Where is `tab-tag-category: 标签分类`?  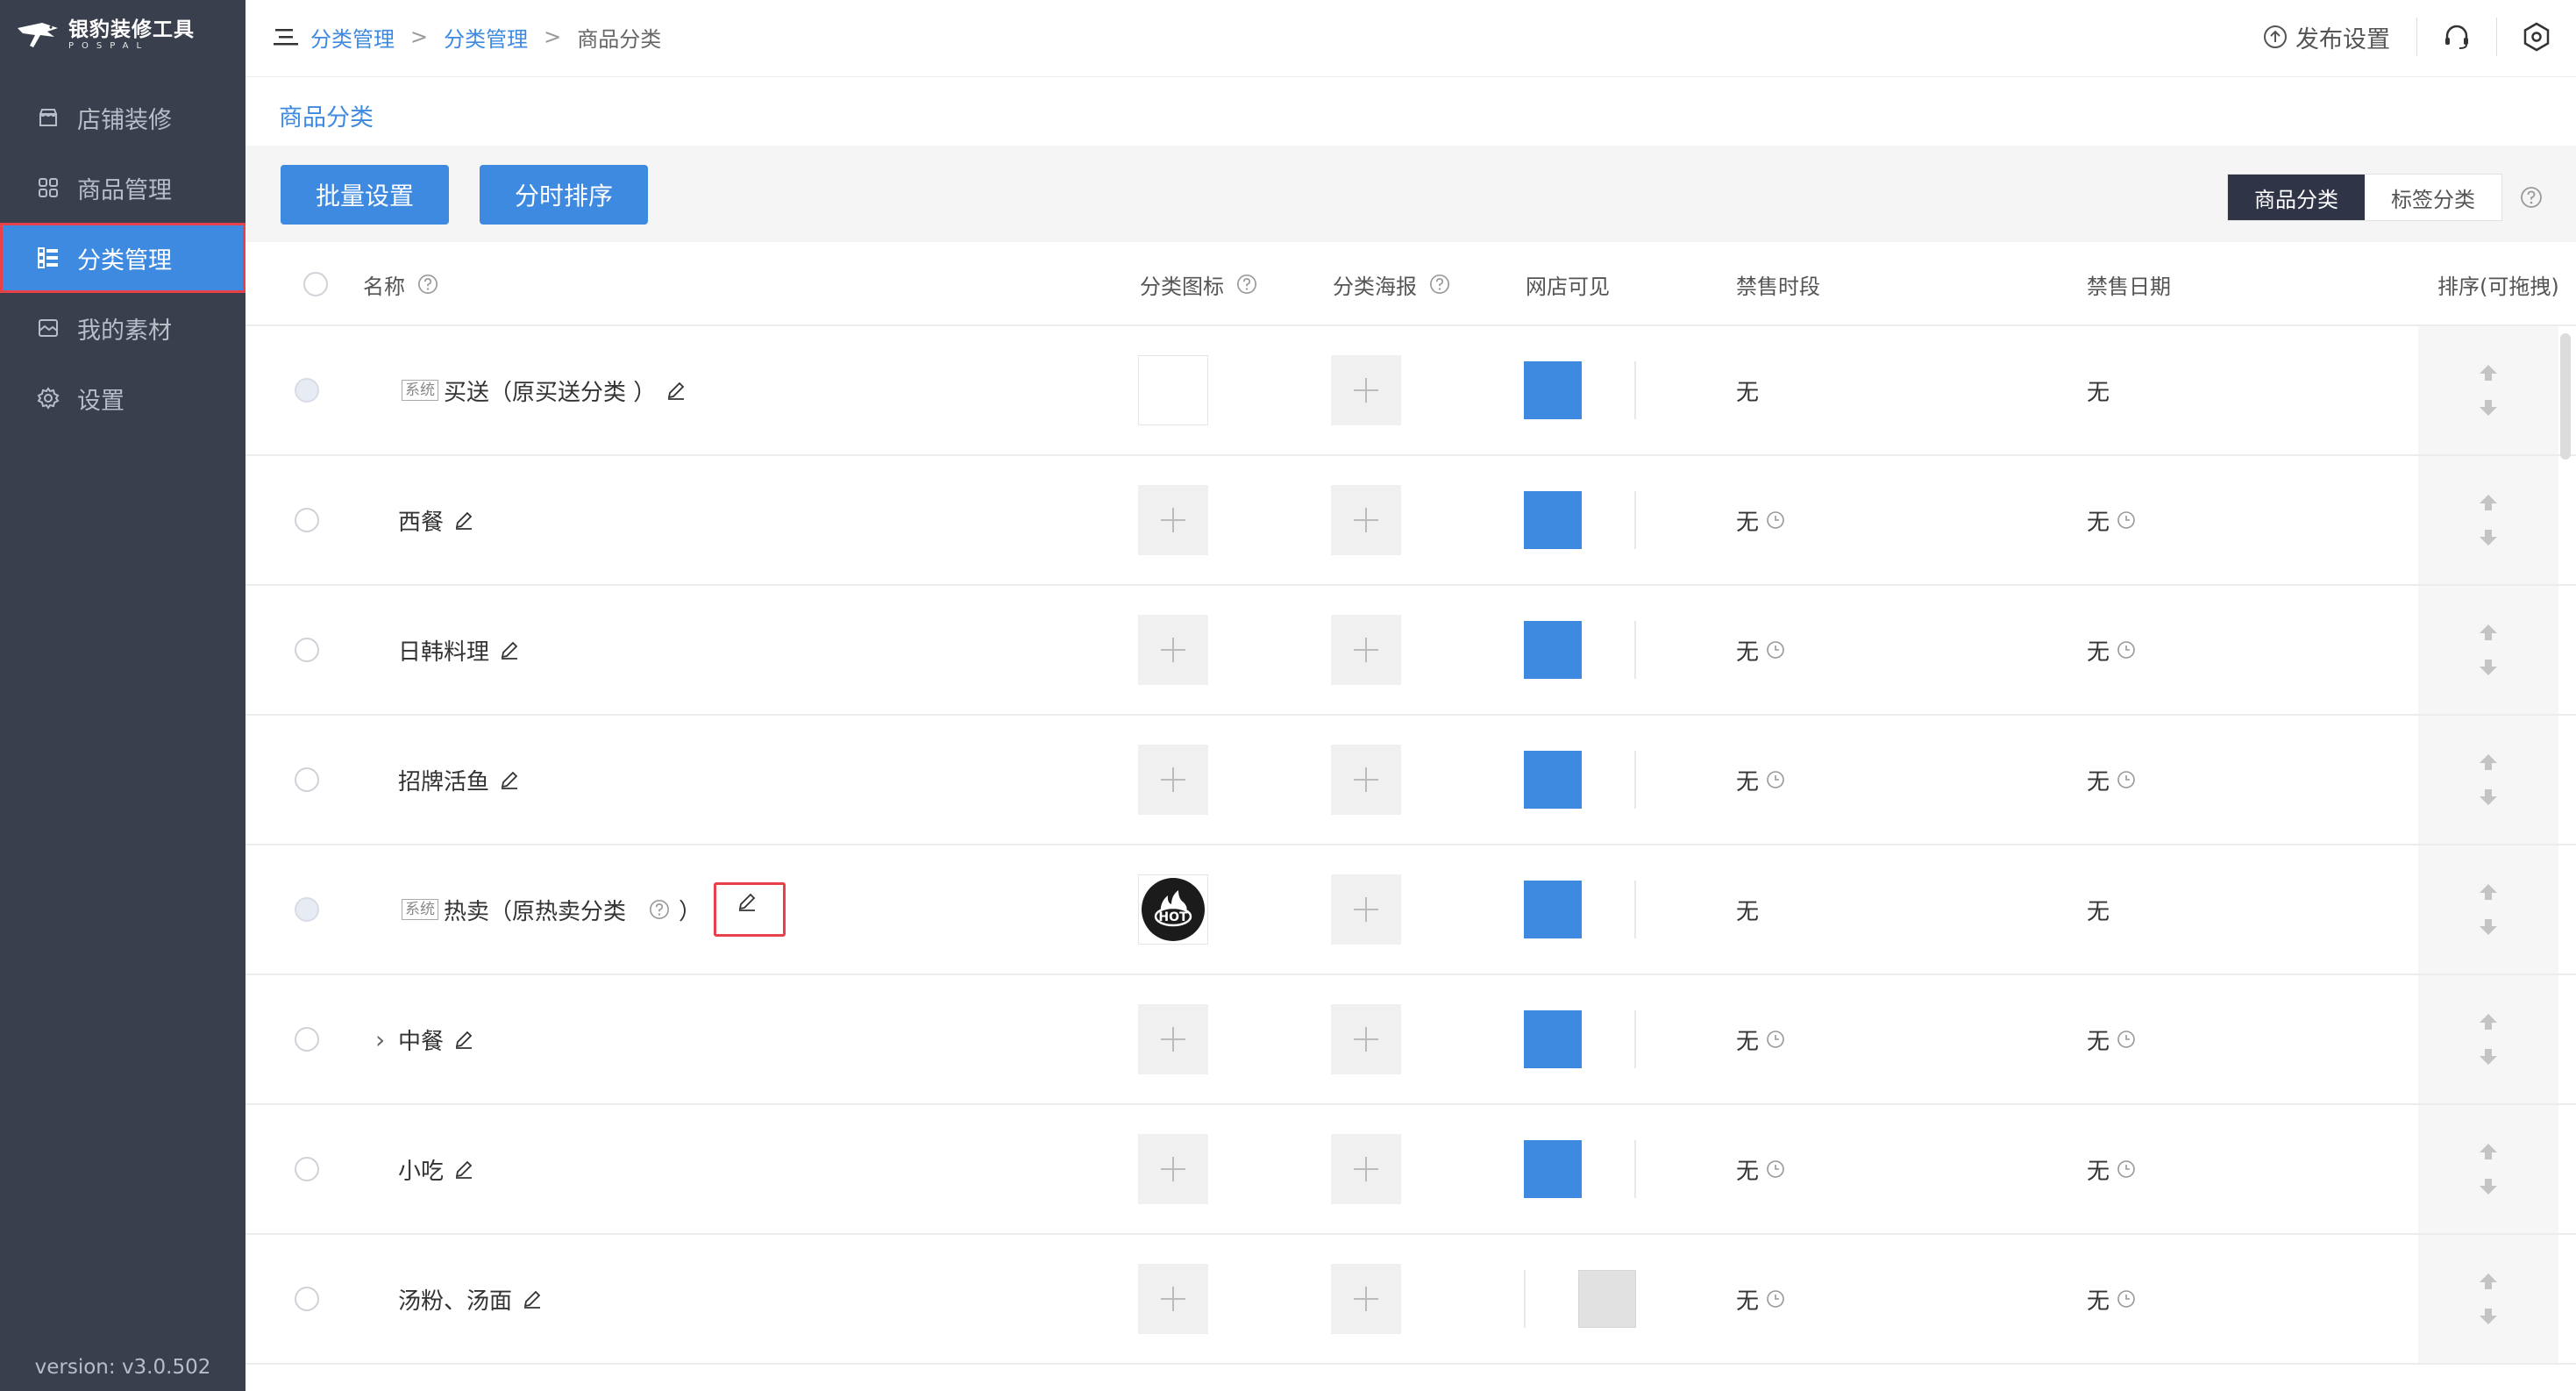 tab-tag-category: 标签分类 is located at coordinates (2433, 197).